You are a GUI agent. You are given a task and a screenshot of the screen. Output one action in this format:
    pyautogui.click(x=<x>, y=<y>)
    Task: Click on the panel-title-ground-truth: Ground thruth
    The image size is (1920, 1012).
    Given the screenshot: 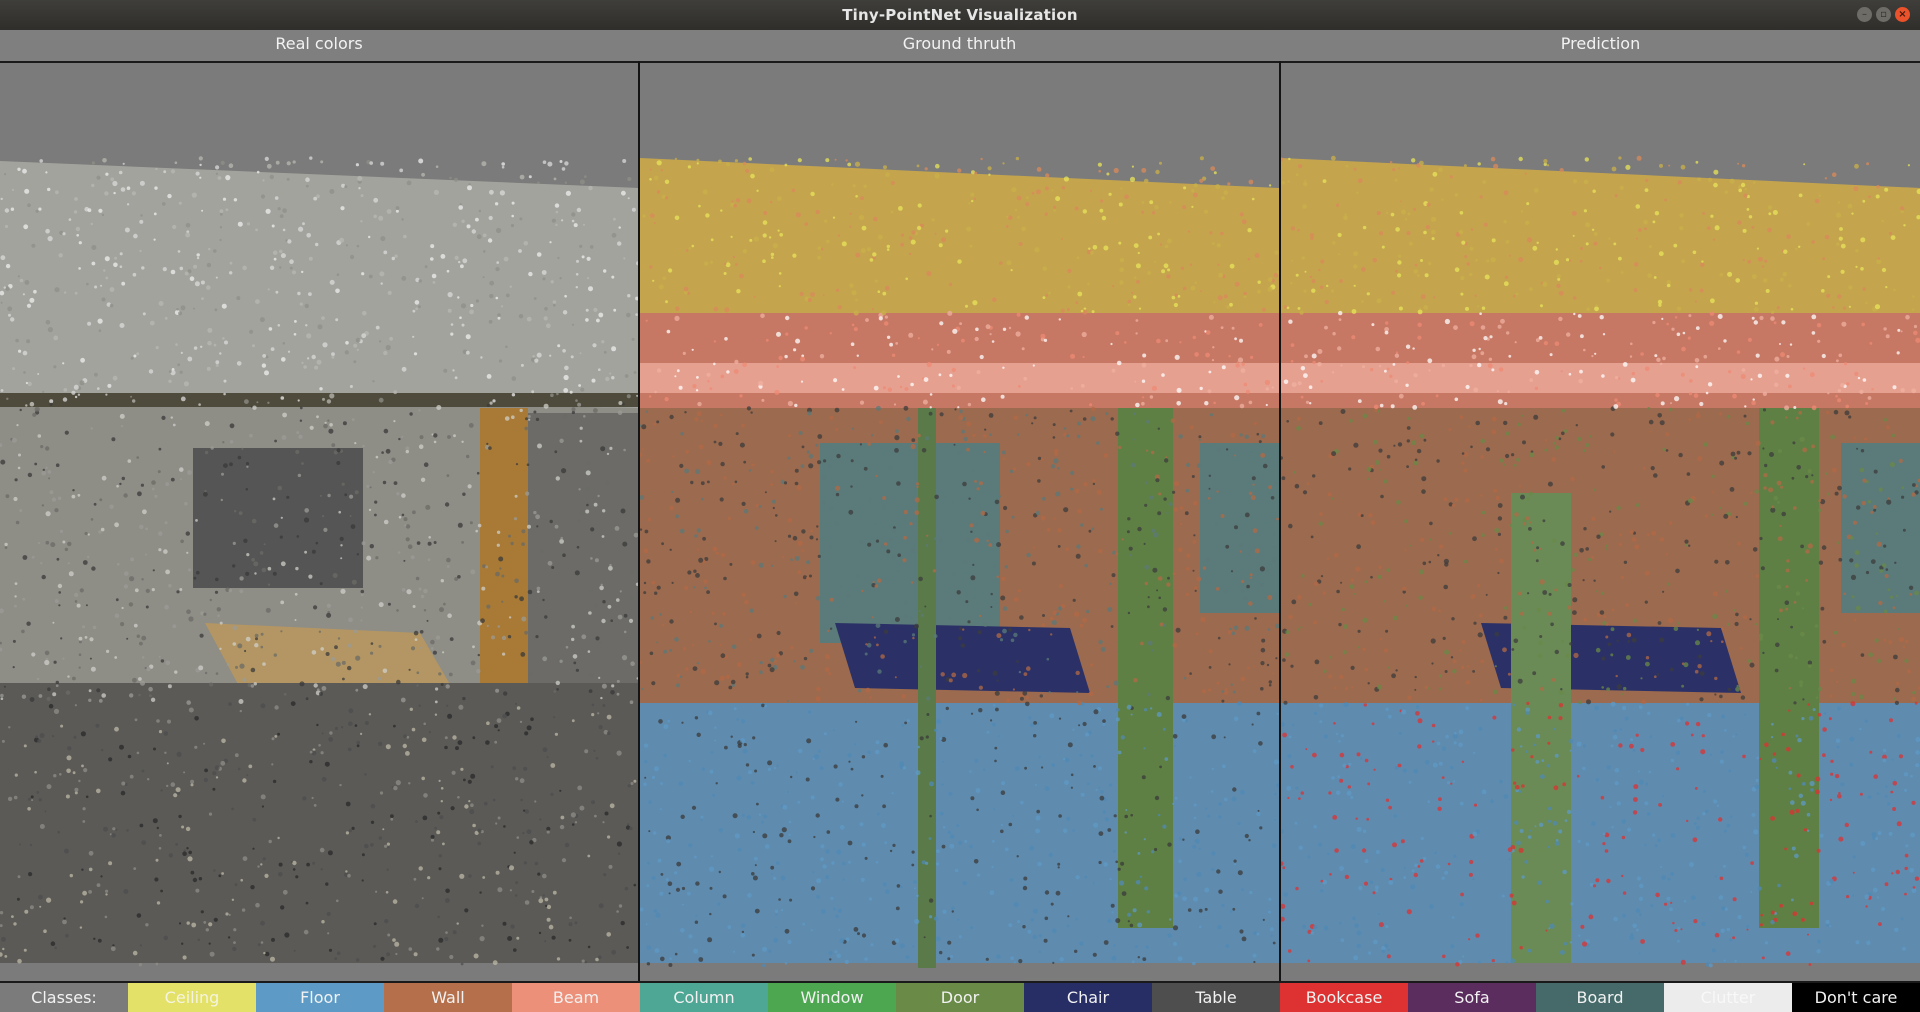 What is the action you would take?
    pyautogui.click(x=959, y=43)
    